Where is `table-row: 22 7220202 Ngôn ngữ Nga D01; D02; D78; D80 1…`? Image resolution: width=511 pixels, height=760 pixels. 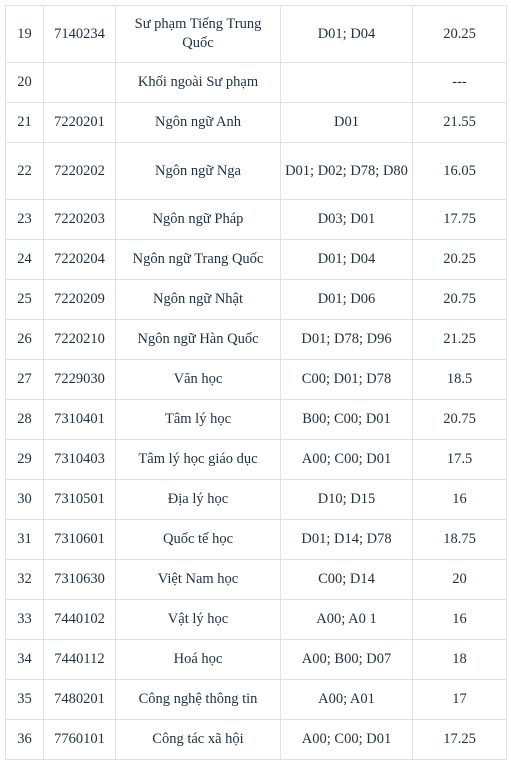 table-row: 22 7220202 Ngôn ngữ Nga D01; D02; D78; D80 1… is located at coordinates (256, 171).